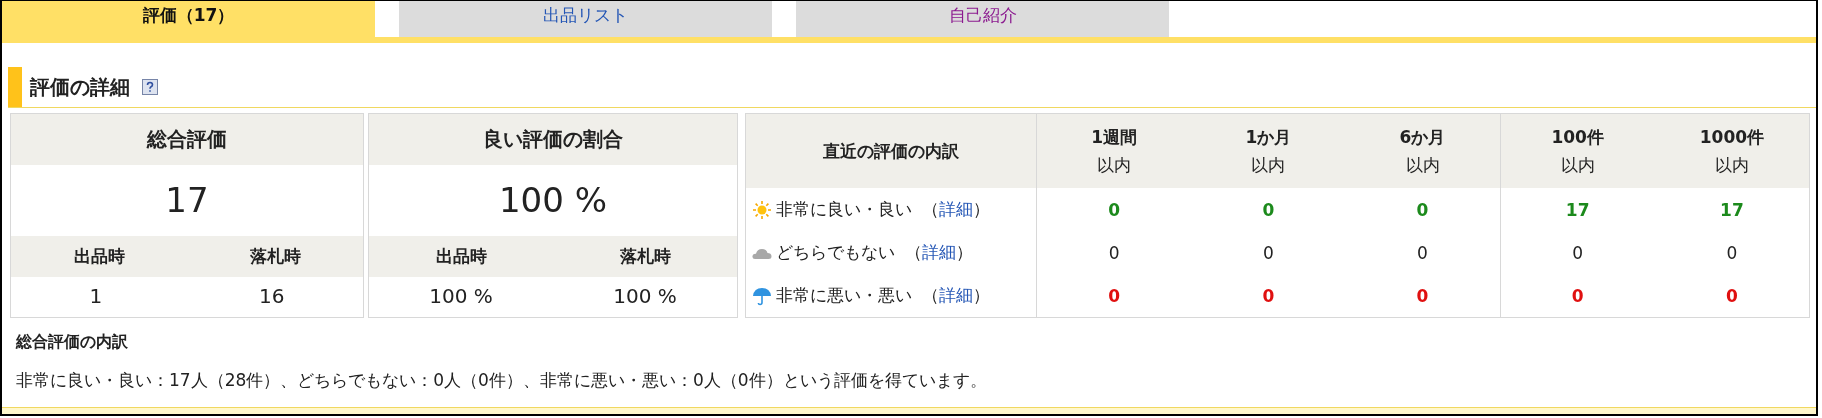 This screenshot has height=418, width=1822. What do you see at coordinates (762, 253) in the screenshot?
I see `cloud-icon` at bounding box center [762, 253].